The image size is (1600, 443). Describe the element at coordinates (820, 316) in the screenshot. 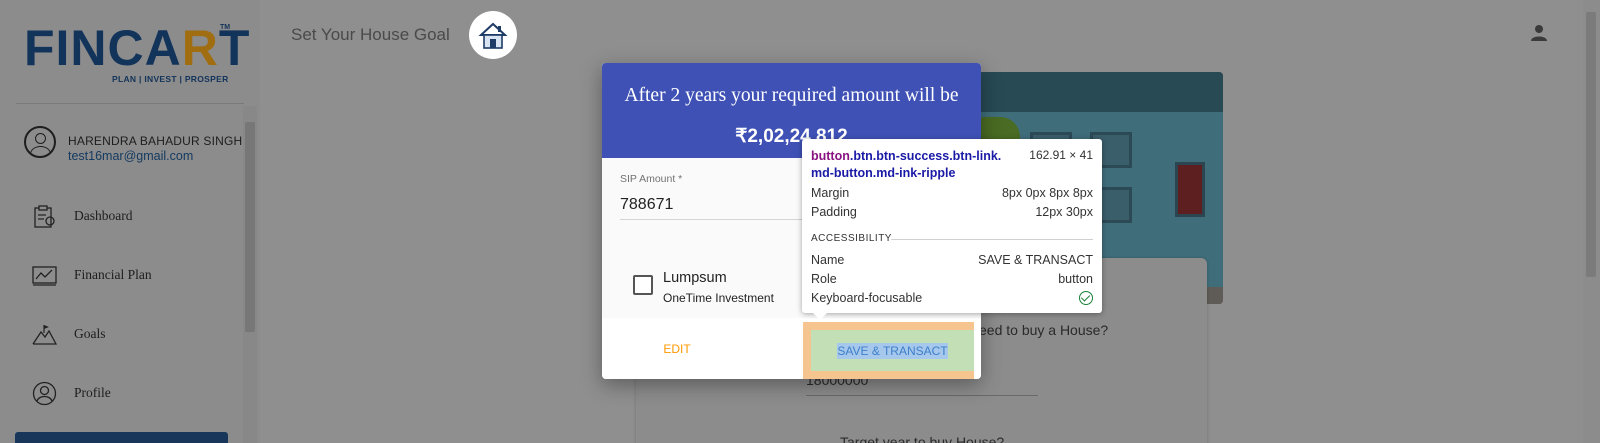

I see `tooltip-arrow` at that location.